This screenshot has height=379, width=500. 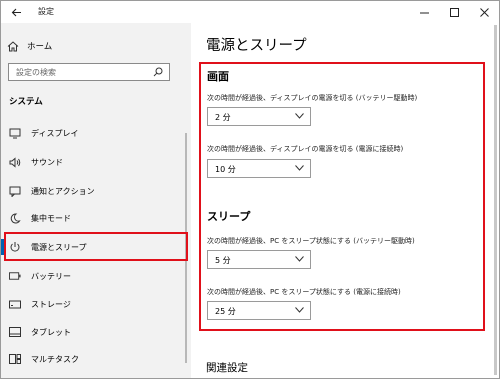 What do you see at coordinates (96, 246) in the screenshot?
I see `highlight-box-sidebar` at bounding box center [96, 246].